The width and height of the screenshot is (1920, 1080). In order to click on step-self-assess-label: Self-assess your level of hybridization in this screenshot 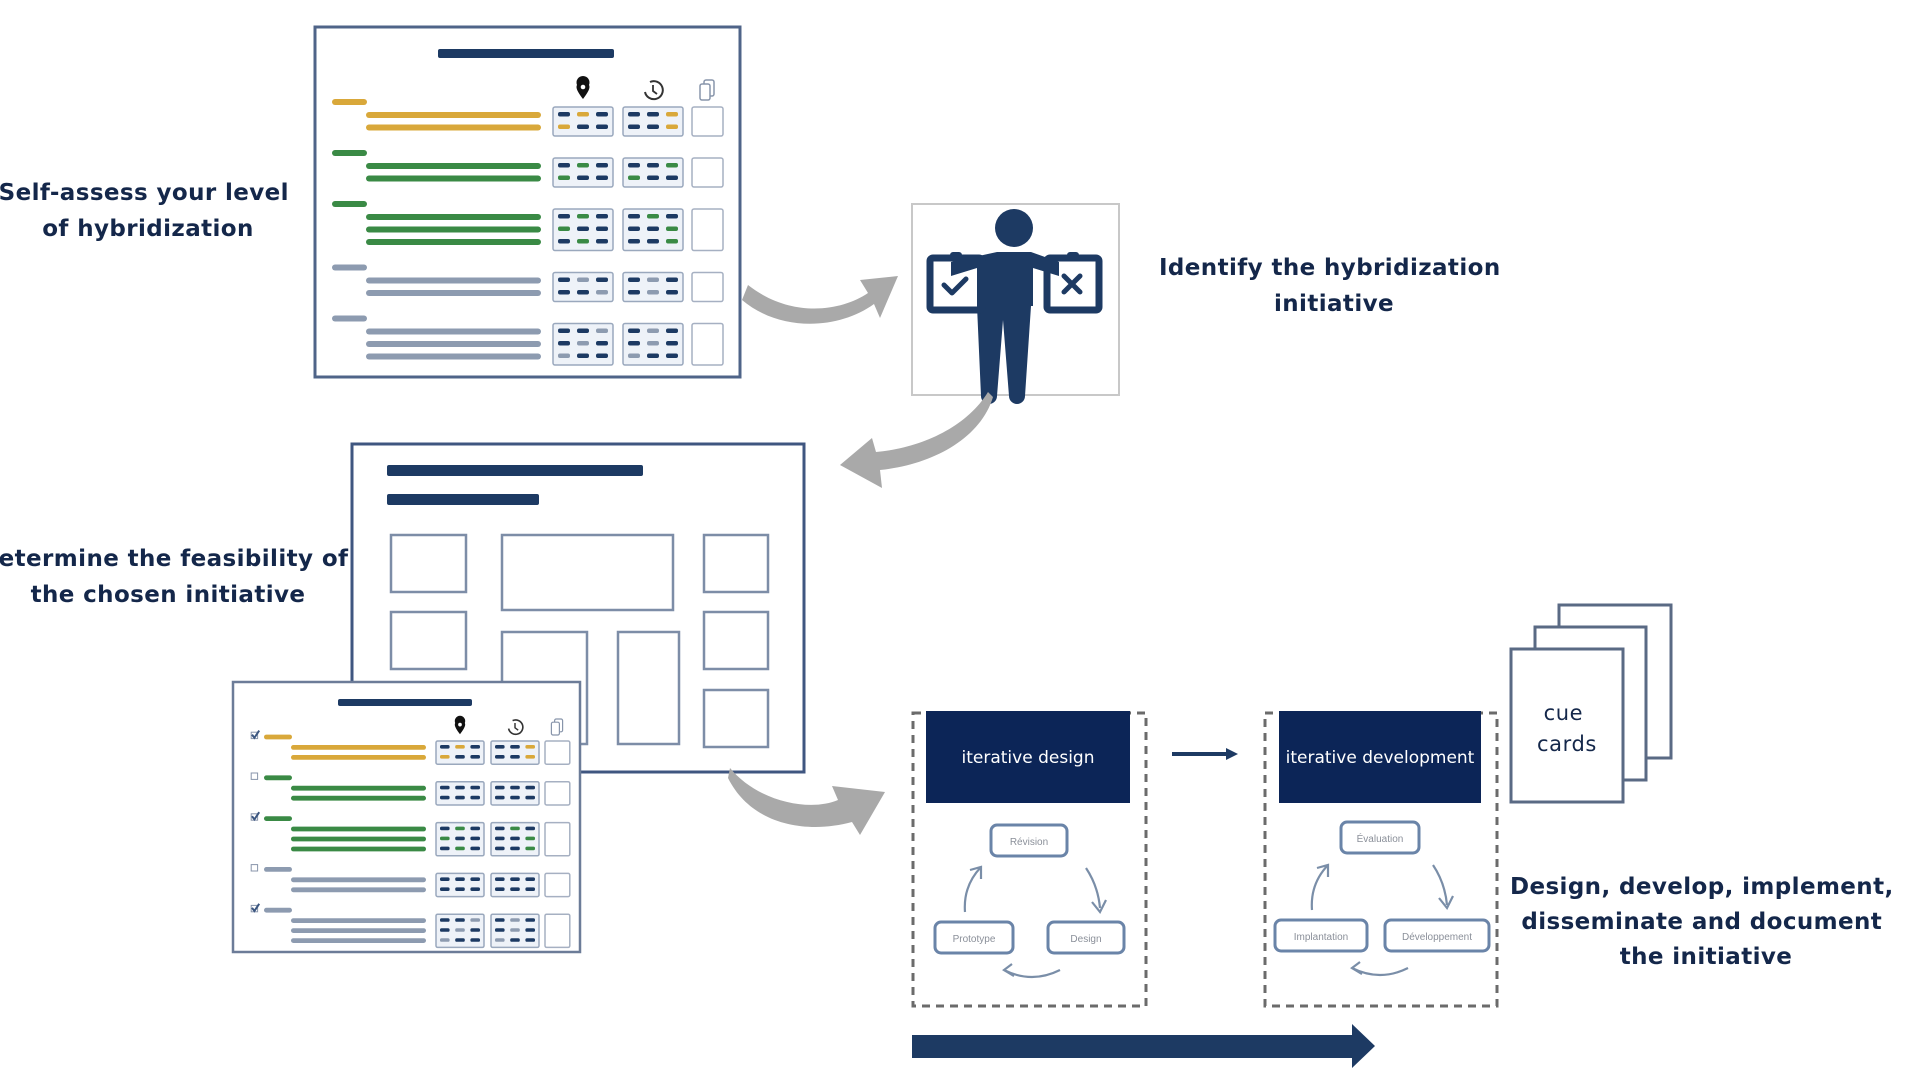, I will do `click(148, 211)`.